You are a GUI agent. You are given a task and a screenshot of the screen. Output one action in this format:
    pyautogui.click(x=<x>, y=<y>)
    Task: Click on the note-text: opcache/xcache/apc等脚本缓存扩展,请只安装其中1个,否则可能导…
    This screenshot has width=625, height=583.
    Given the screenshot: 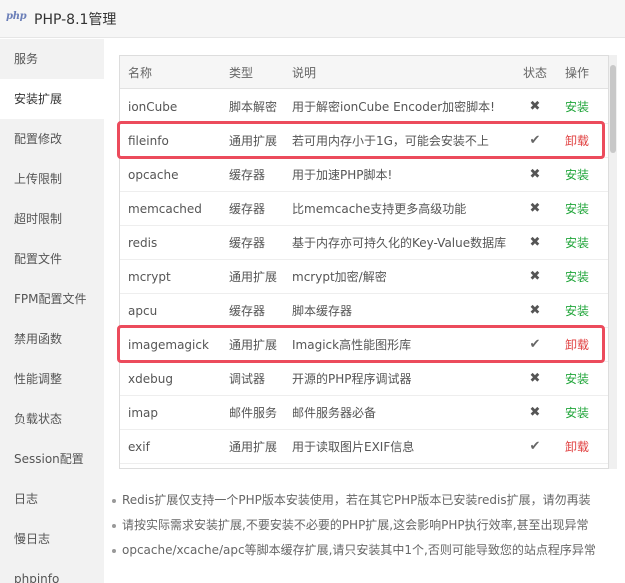 What is the action you would take?
    pyautogui.click(x=359, y=550)
    